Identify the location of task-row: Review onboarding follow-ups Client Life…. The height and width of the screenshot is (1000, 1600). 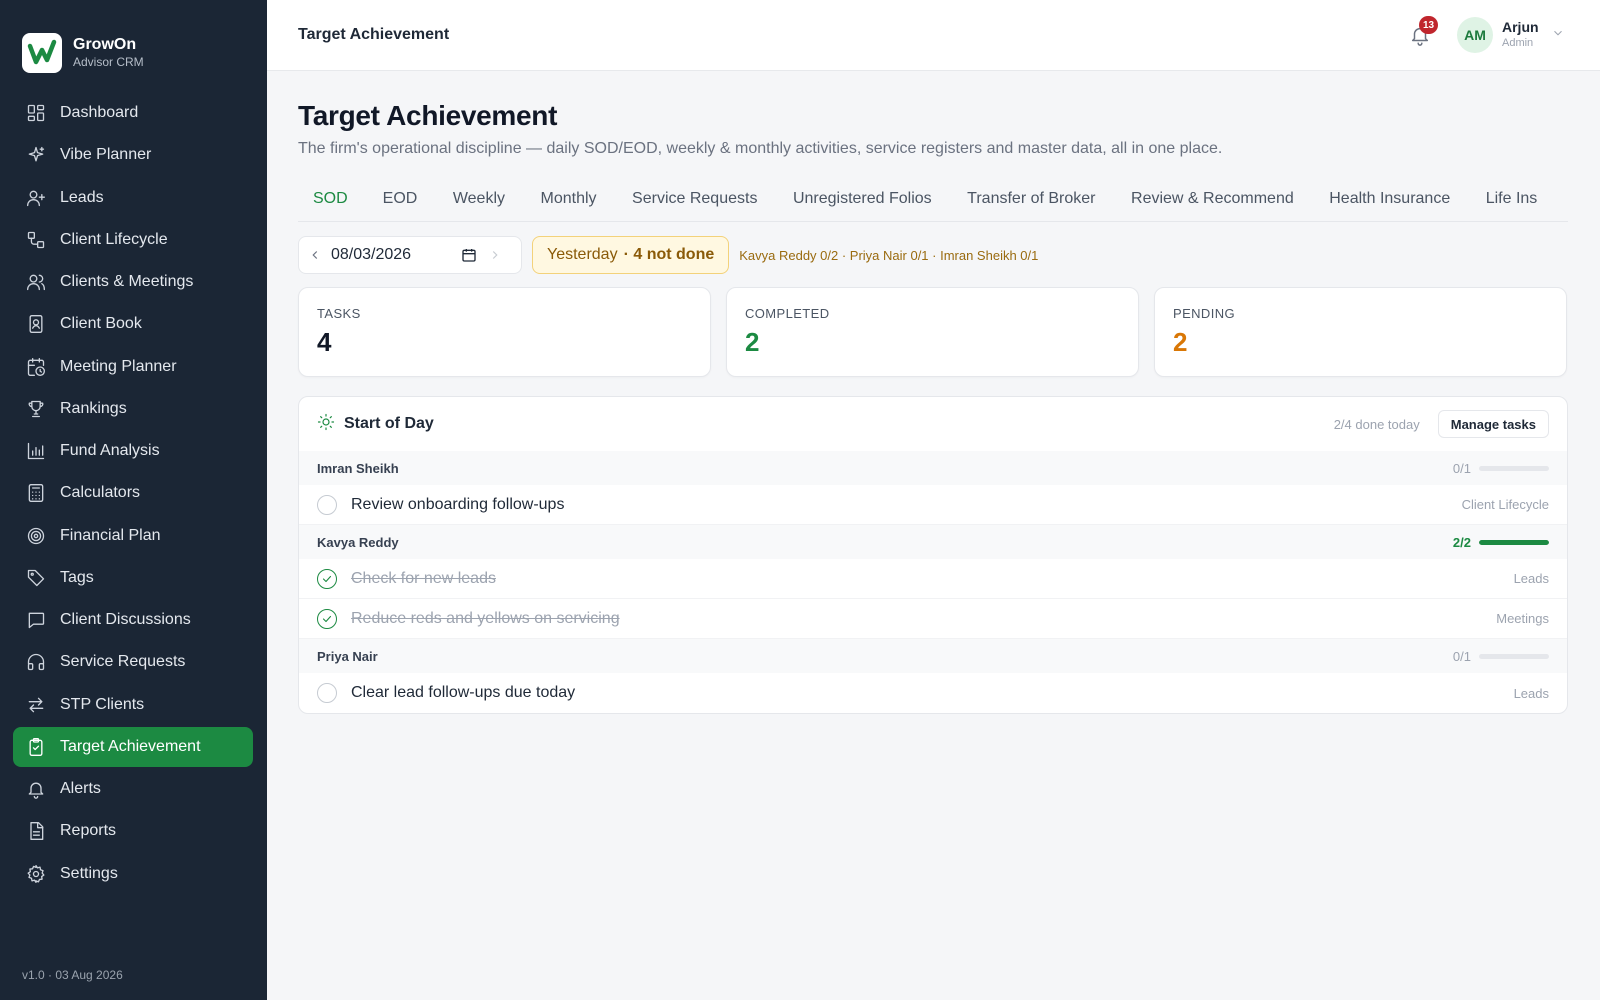
(933, 505).